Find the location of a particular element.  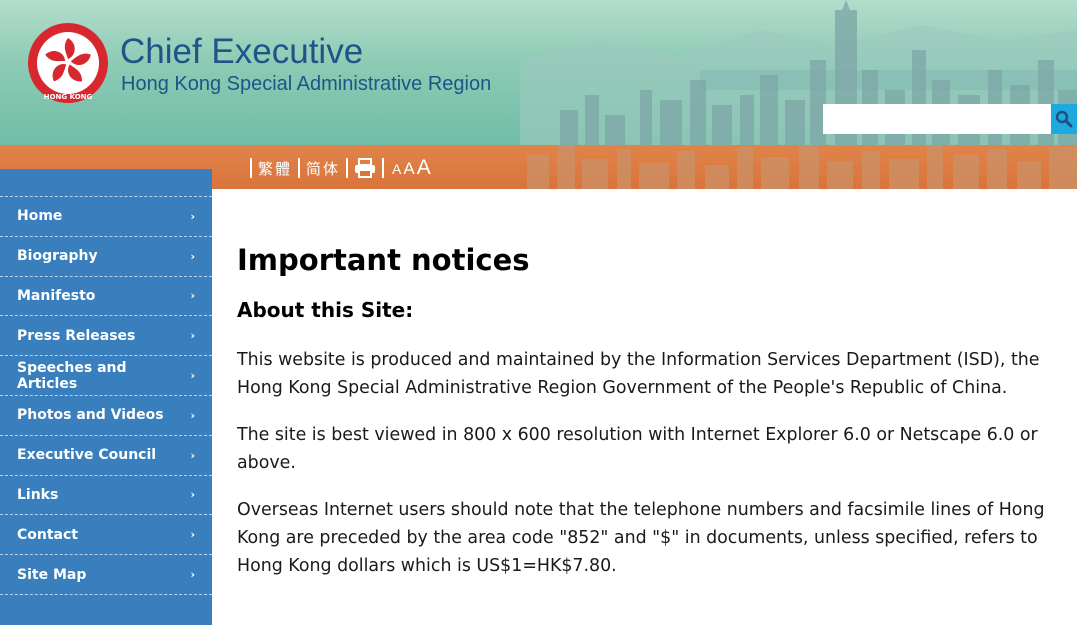

sidebar-item-manifesto: Manifesto › is located at coordinates (106, 297).